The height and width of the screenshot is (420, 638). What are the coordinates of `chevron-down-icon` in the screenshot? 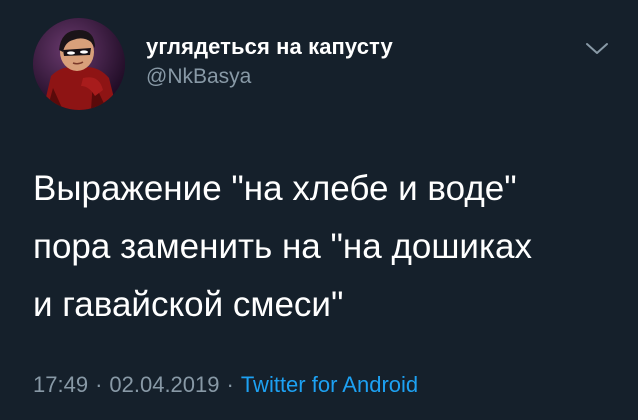 It's located at (597, 49).